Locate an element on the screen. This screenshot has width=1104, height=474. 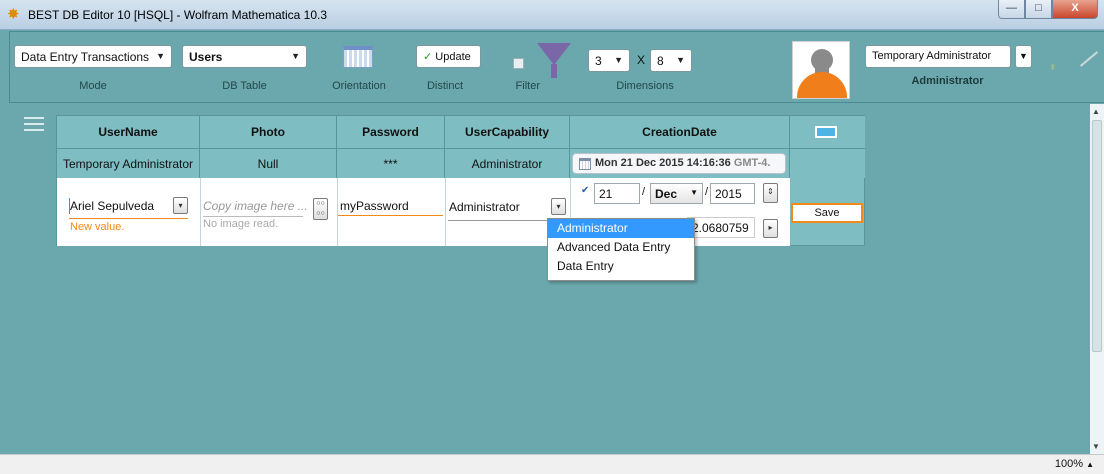
username-note: New value. is located at coordinates (97, 227).